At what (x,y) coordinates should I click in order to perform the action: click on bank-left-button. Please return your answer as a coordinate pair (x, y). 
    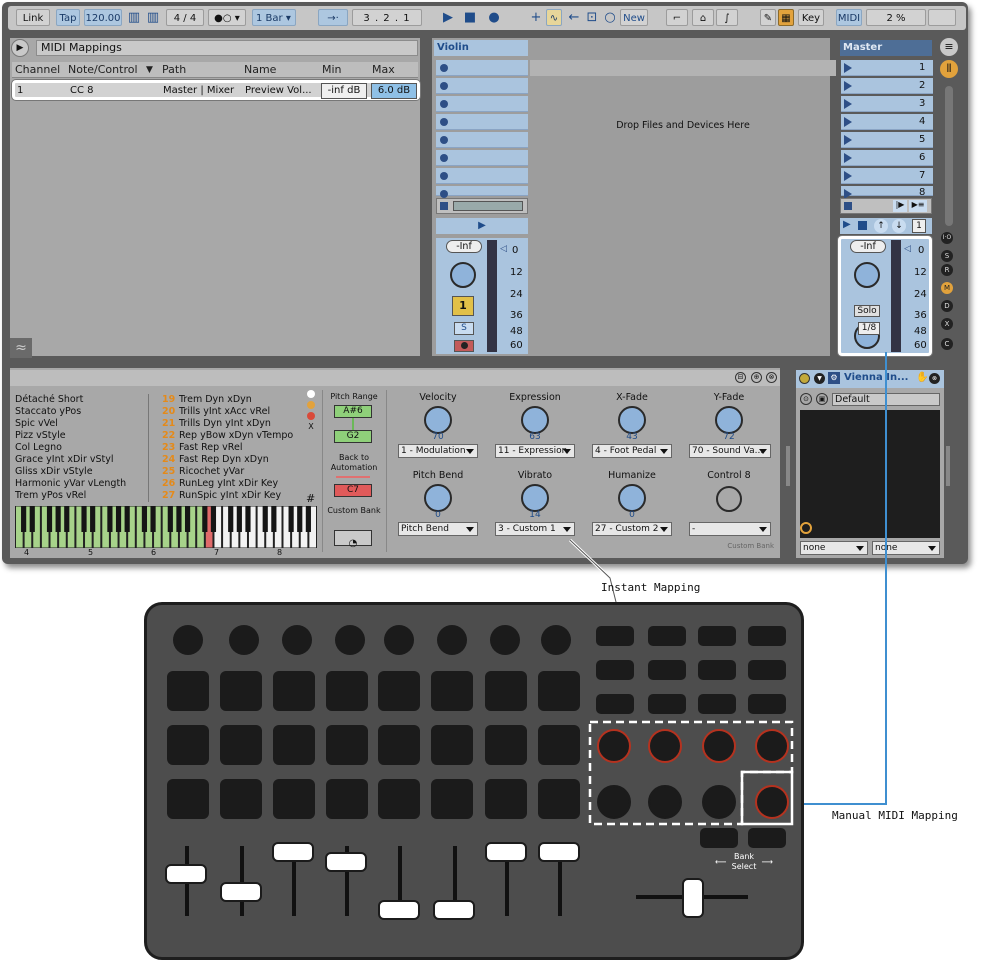
    Looking at the image, I should click on (719, 838).